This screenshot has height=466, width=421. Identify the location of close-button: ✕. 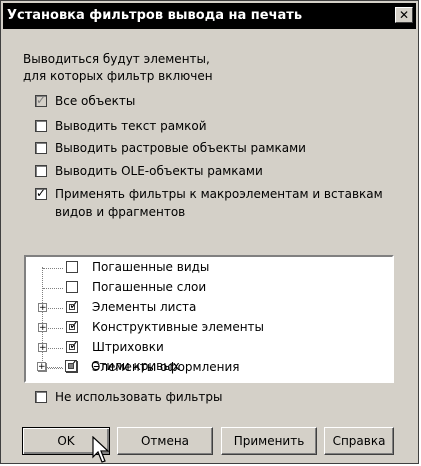
(404, 15).